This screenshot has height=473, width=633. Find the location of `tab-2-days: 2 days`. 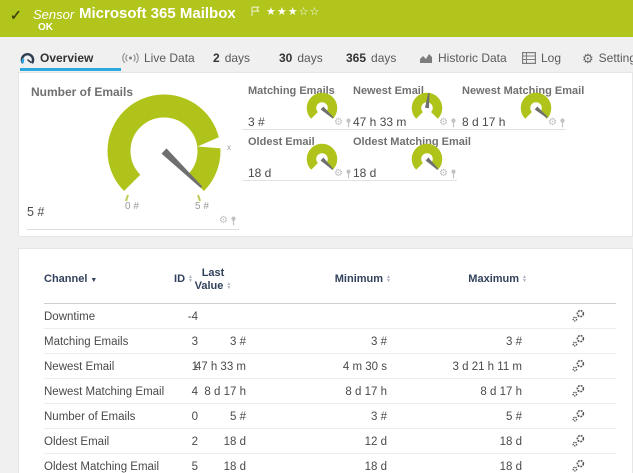

tab-2-days: 2 days is located at coordinates (231, 58).